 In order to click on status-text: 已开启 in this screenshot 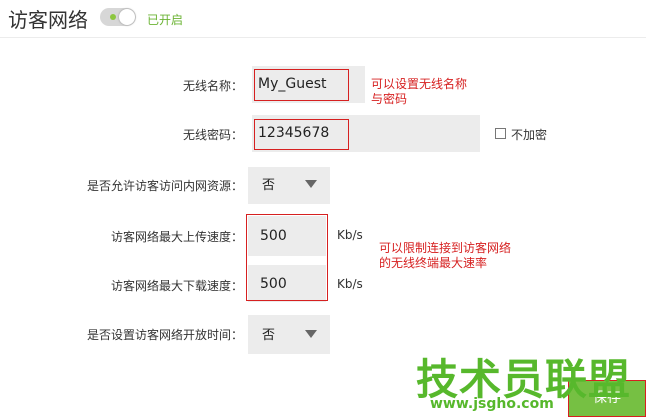, I will do `click(165, 20)`.